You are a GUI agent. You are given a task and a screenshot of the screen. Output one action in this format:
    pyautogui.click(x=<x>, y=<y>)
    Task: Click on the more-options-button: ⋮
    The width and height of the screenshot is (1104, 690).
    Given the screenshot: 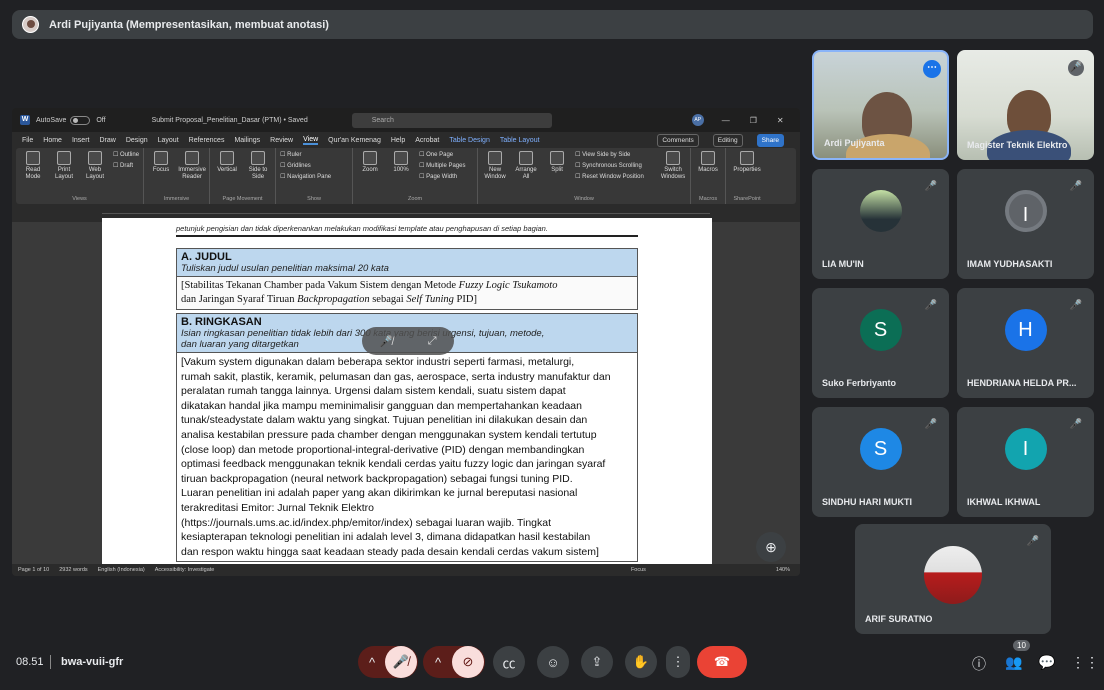 What is the action you would take?
    pyautogui.click(x=678, y=662)
    